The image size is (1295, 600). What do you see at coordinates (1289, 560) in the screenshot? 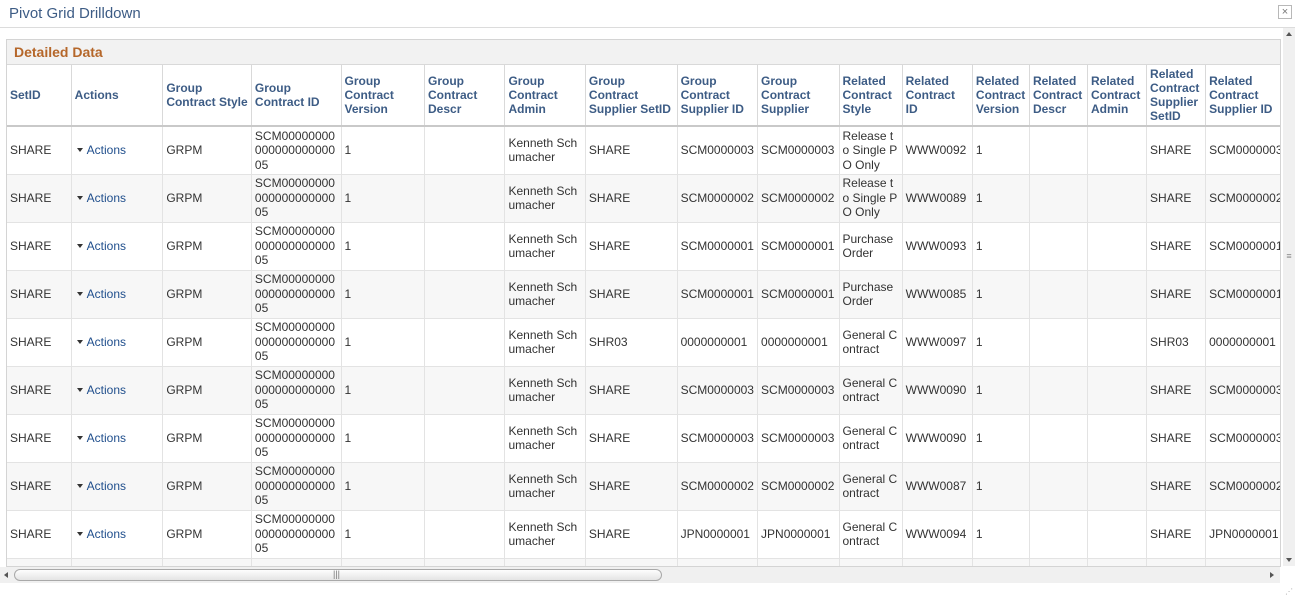
I see `scroll-down-icon` at bounding box center [1289, 560].